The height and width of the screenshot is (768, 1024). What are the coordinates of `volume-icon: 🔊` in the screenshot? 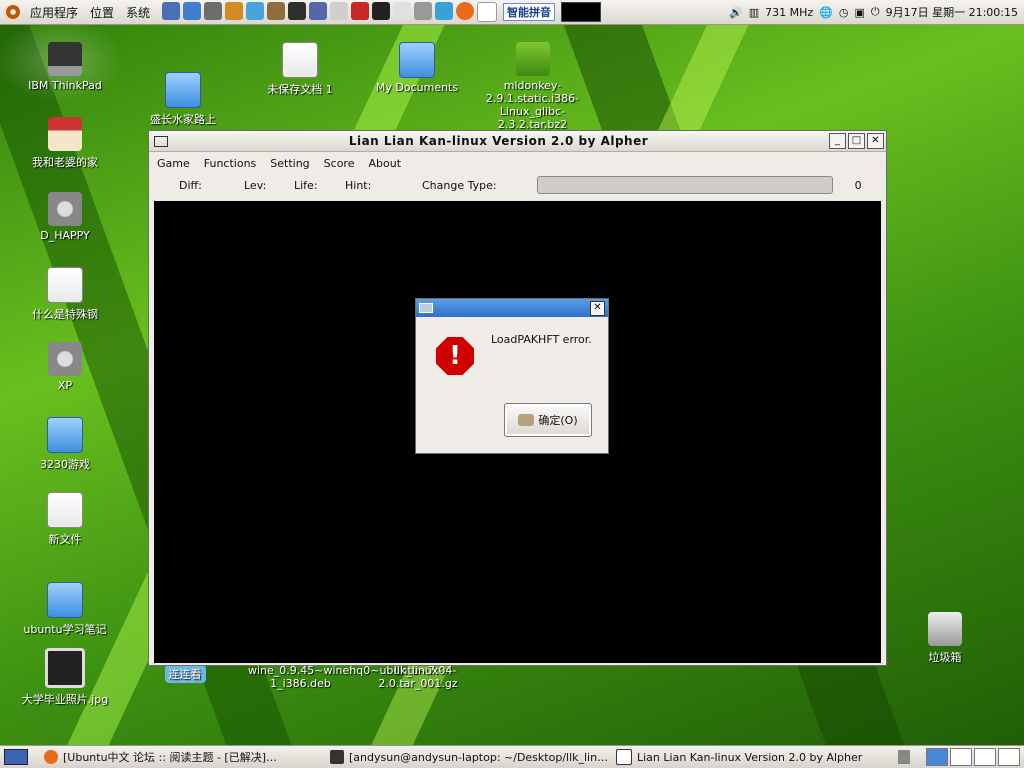 It's located at (736, 12).